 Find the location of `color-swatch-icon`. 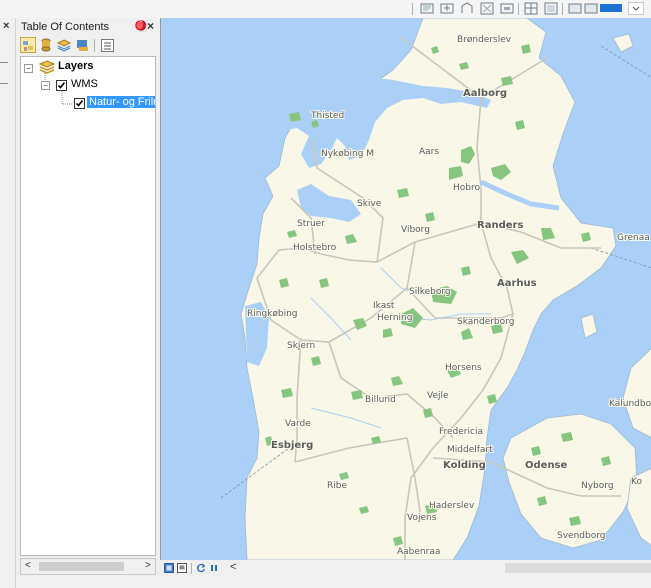

color-swatch-icon is located at coordinates (611, 8).